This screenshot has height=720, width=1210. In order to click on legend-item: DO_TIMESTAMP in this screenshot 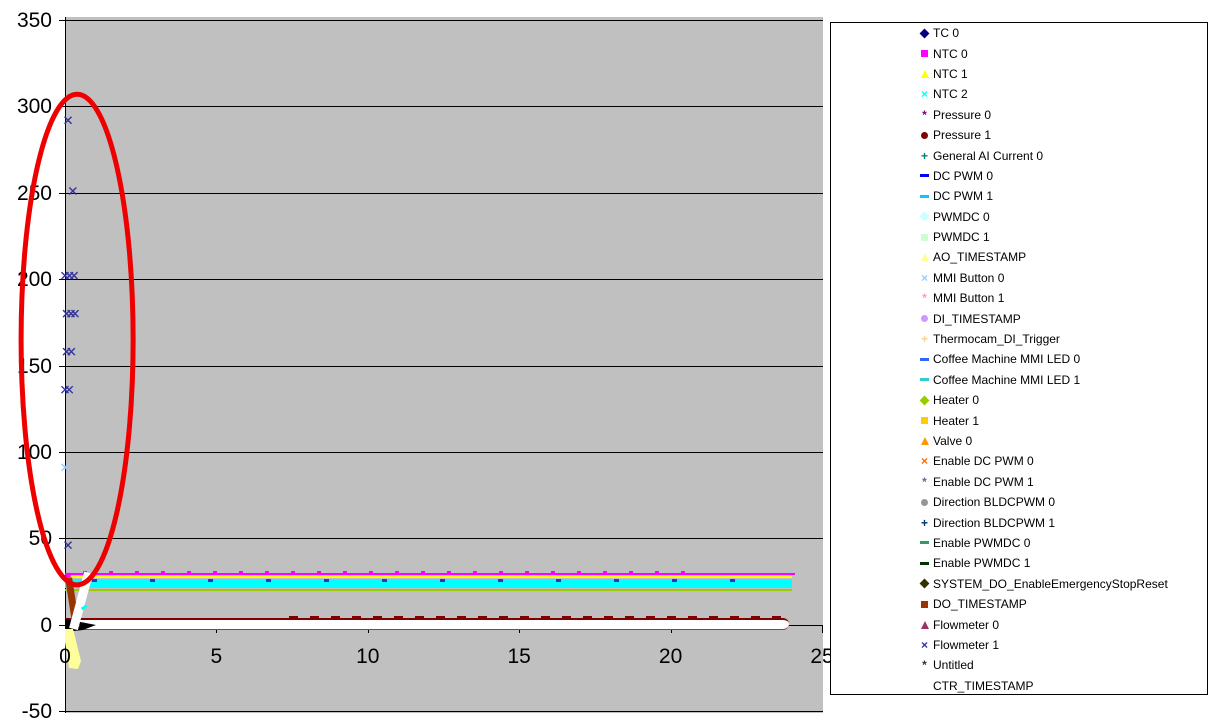, I will do `click(1019, 604)`.